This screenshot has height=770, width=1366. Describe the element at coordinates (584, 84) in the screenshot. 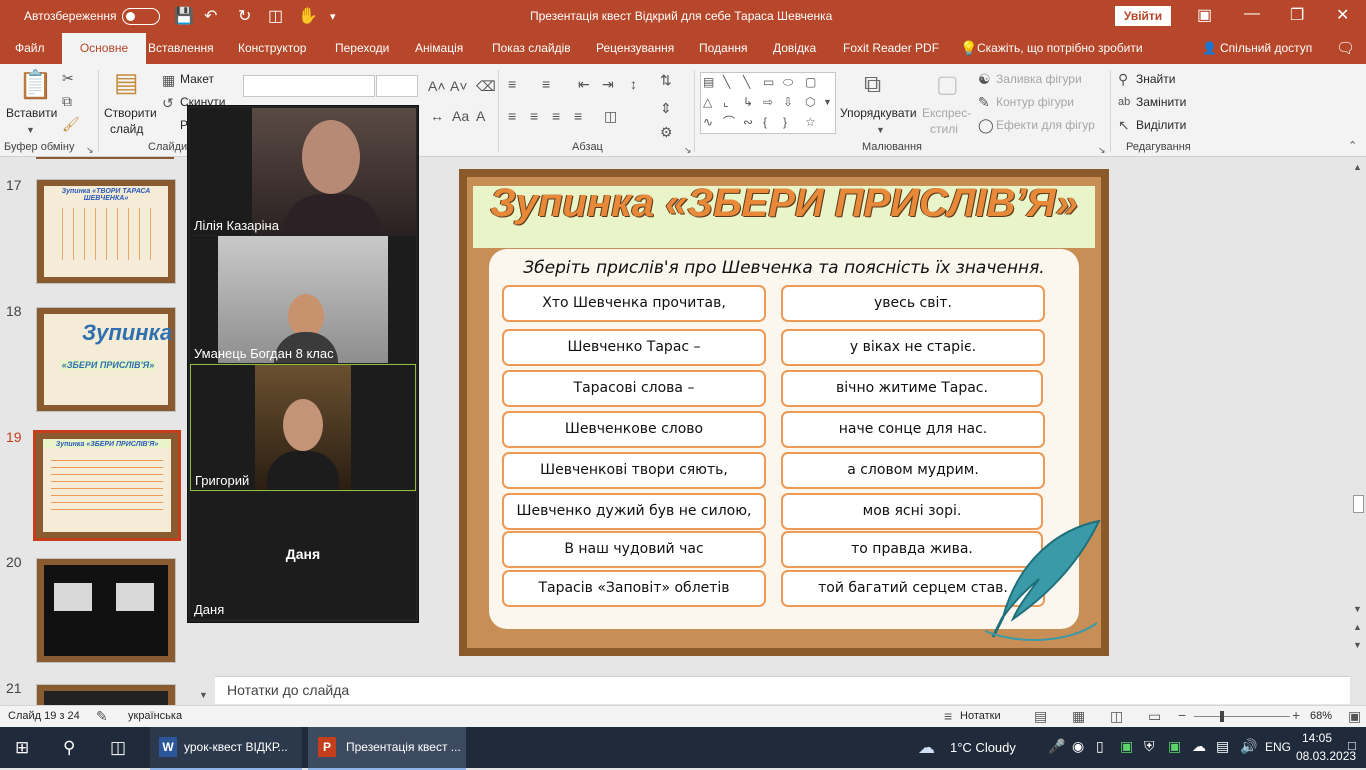

I see `decrease-indent-icon: ⇤` at that location.